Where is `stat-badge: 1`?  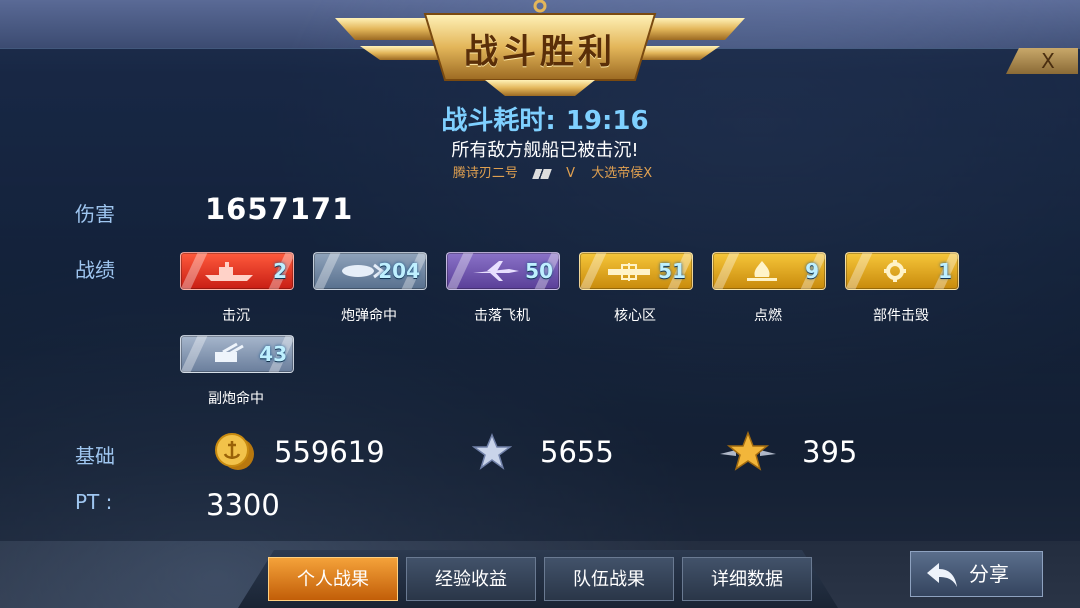
stat-badge: 1 is located at coordinates (902, 271).